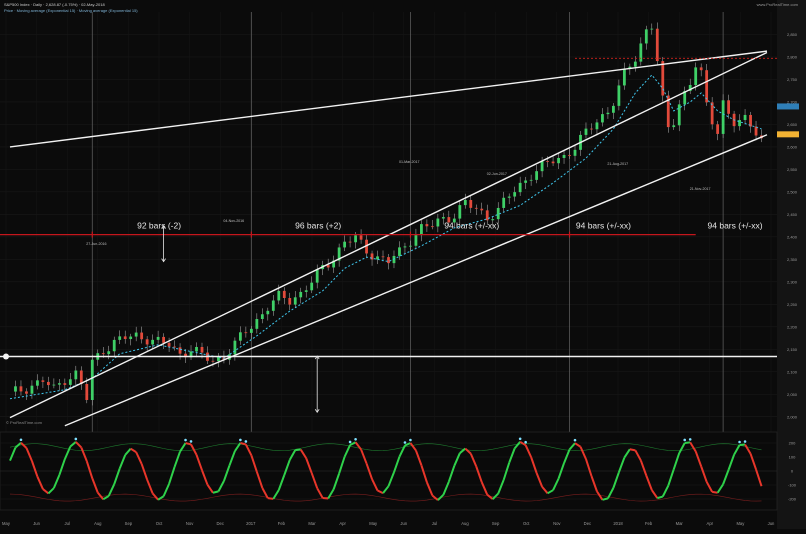 The image size is (806, 534). I want to click on x-tick-label: Nov, so click(557, 523).